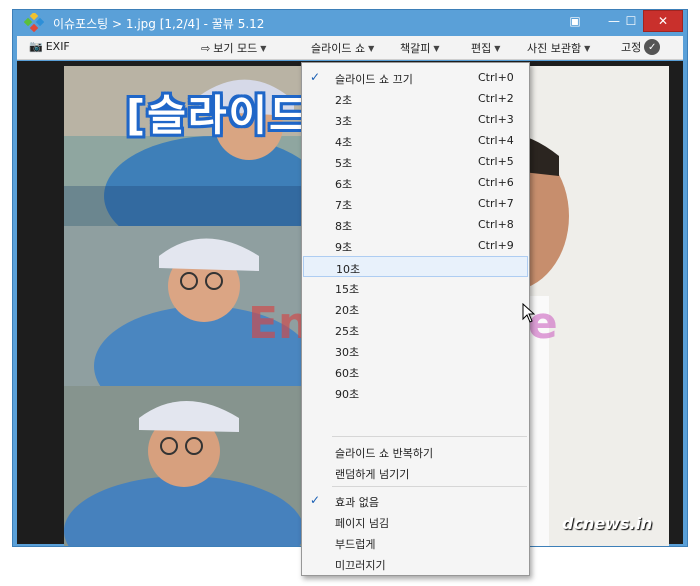 Image resolution: width=700 pixels, height=586 pixels. Describe the element at coordinates (57, 46) in the screenshot. I see `exif-label: EXIF` at that location.